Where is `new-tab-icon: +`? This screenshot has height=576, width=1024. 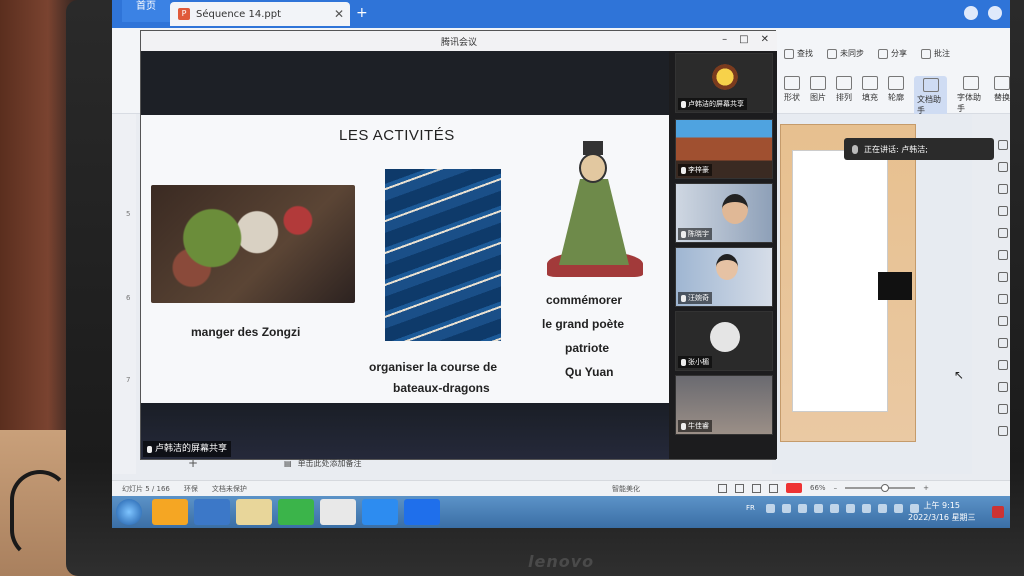 new-tab-icon: + is located at coordinates (362, 13).